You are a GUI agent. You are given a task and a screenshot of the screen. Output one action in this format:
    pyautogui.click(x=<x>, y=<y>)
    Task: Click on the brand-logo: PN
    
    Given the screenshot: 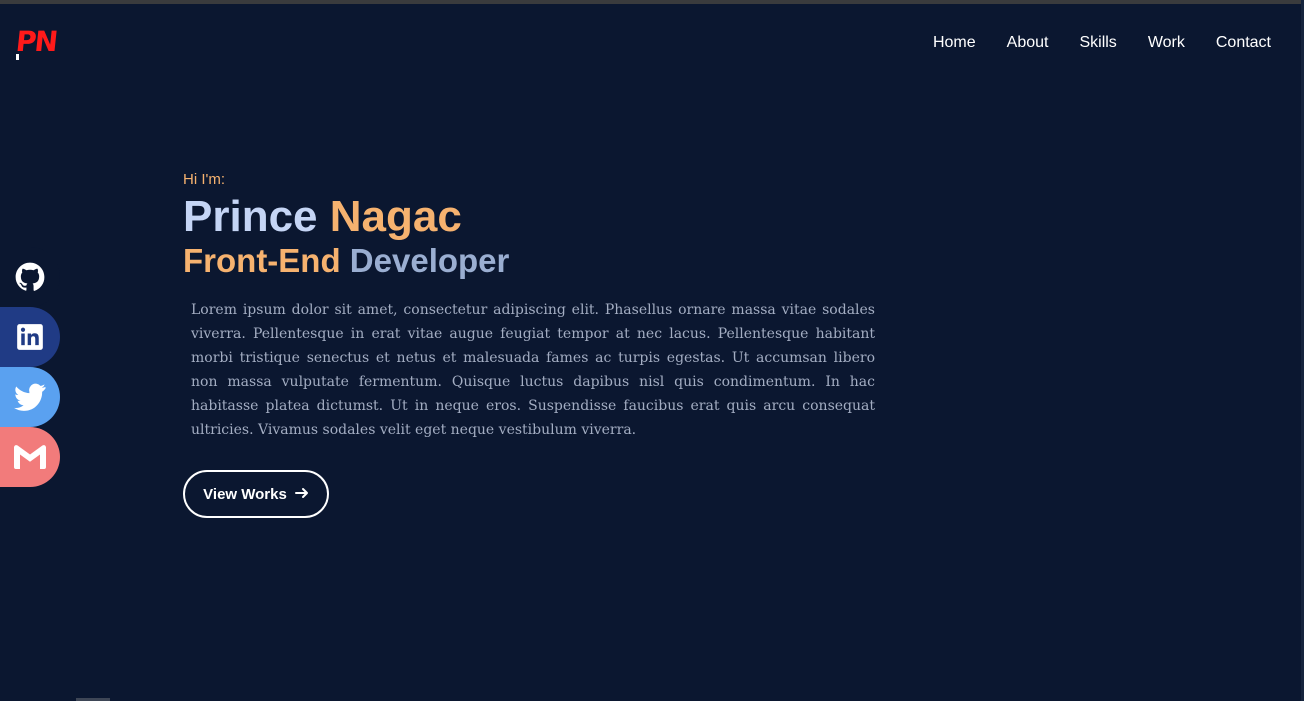 What is the action you would take?
    pyautogui.click(x=35, y=41)
    